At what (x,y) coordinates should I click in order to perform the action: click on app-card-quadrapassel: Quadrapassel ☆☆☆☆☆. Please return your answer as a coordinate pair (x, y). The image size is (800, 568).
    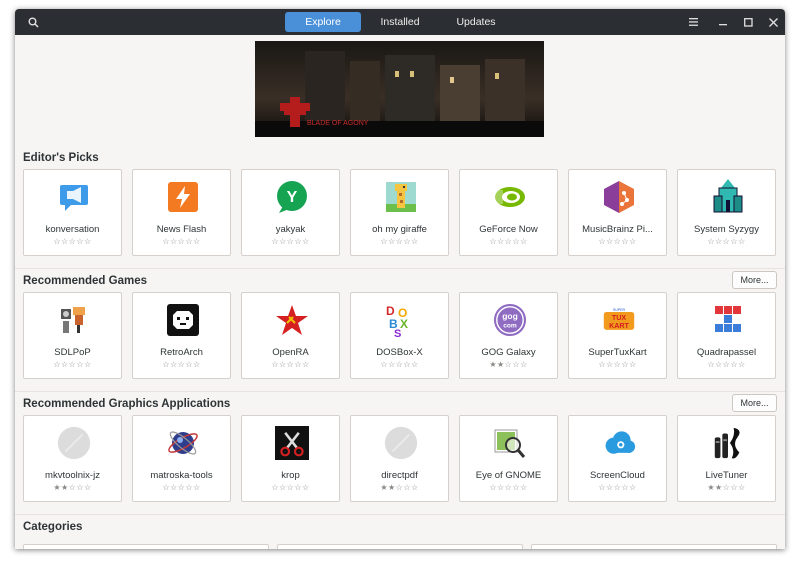
    Looking at the image, I should click on (726, 335).